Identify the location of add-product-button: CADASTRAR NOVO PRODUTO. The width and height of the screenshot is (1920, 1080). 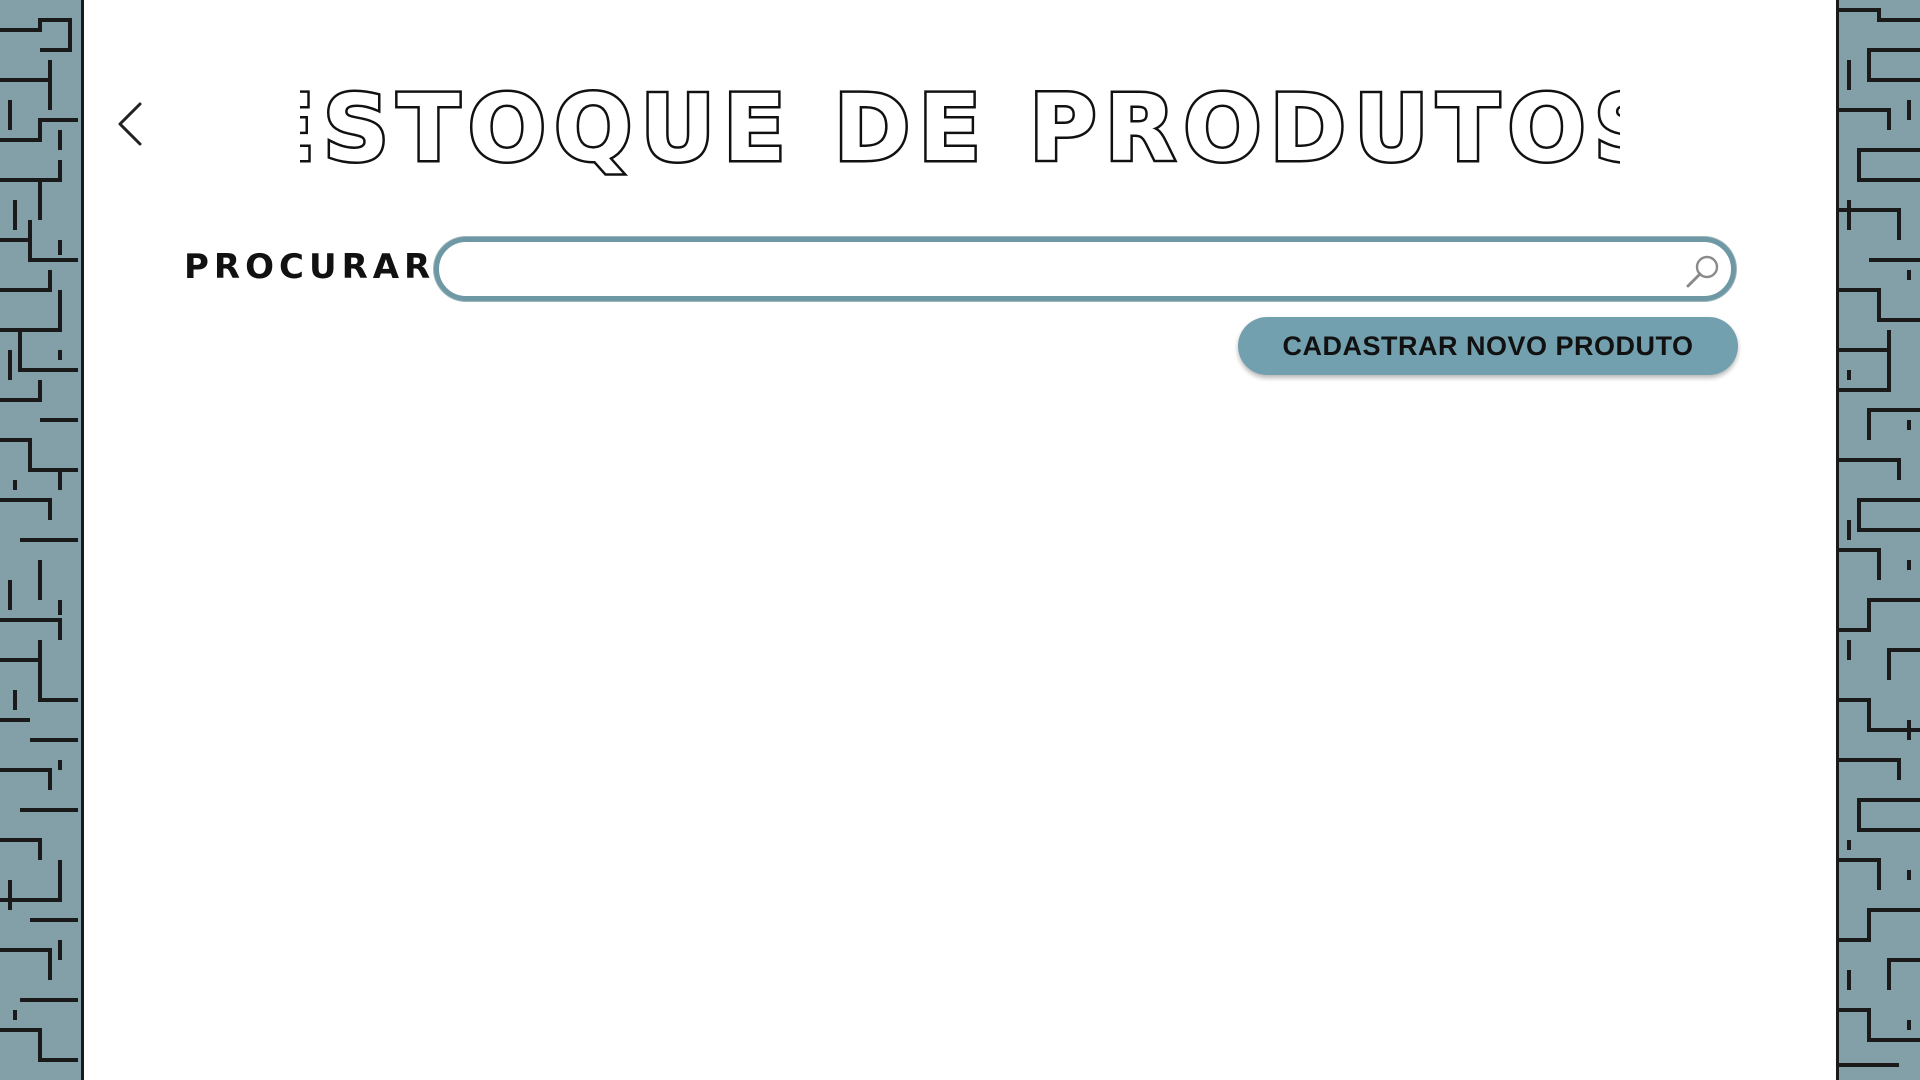
(1488, 346).